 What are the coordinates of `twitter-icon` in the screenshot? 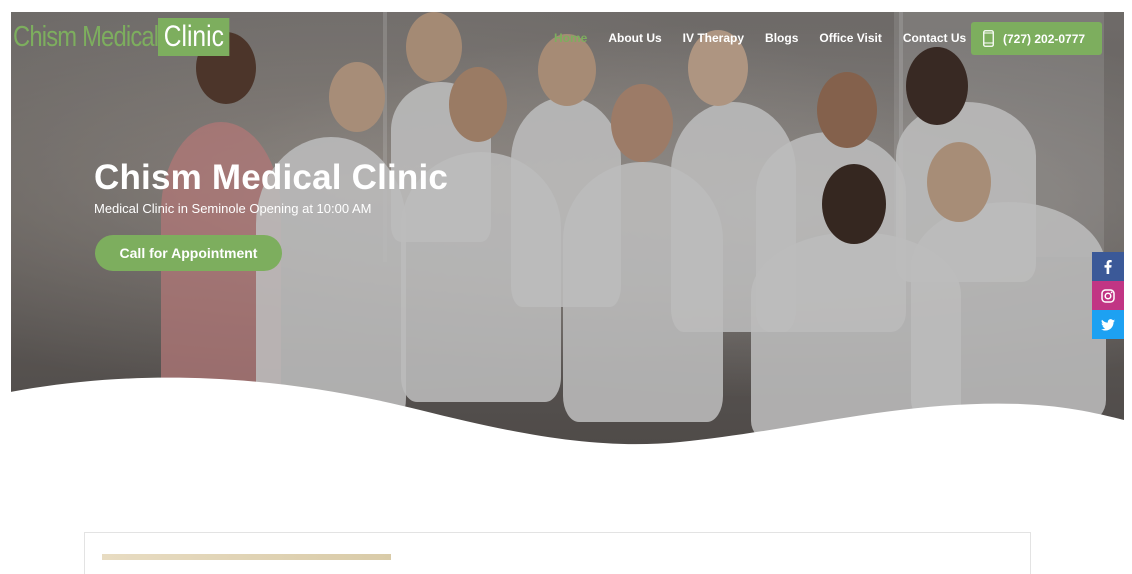 It's located at (1108, 324).